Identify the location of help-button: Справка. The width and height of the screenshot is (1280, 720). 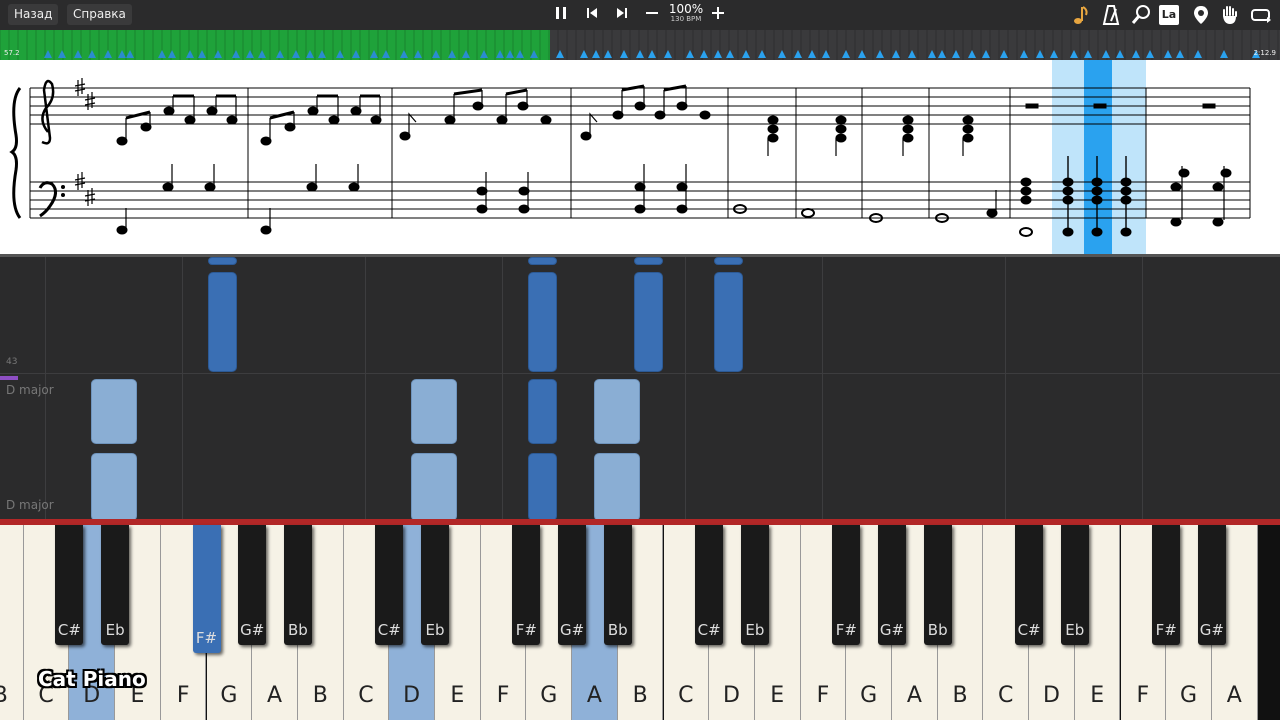
(99, 14).